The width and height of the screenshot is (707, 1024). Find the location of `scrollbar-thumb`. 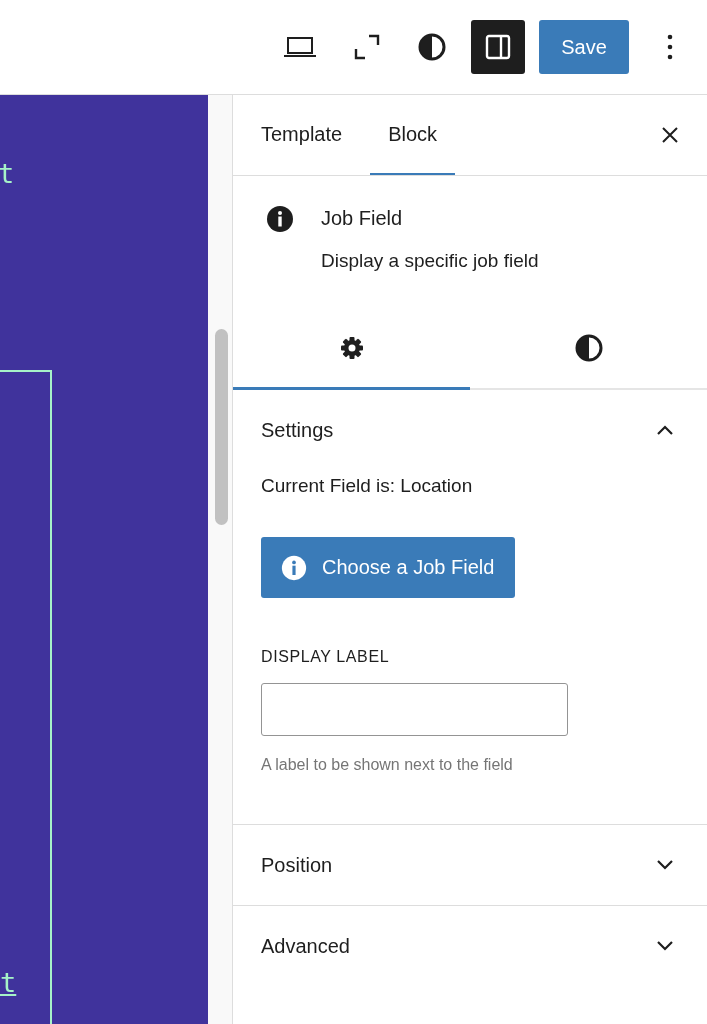

scrollbar-thumb is located at coordinates (221, 427).